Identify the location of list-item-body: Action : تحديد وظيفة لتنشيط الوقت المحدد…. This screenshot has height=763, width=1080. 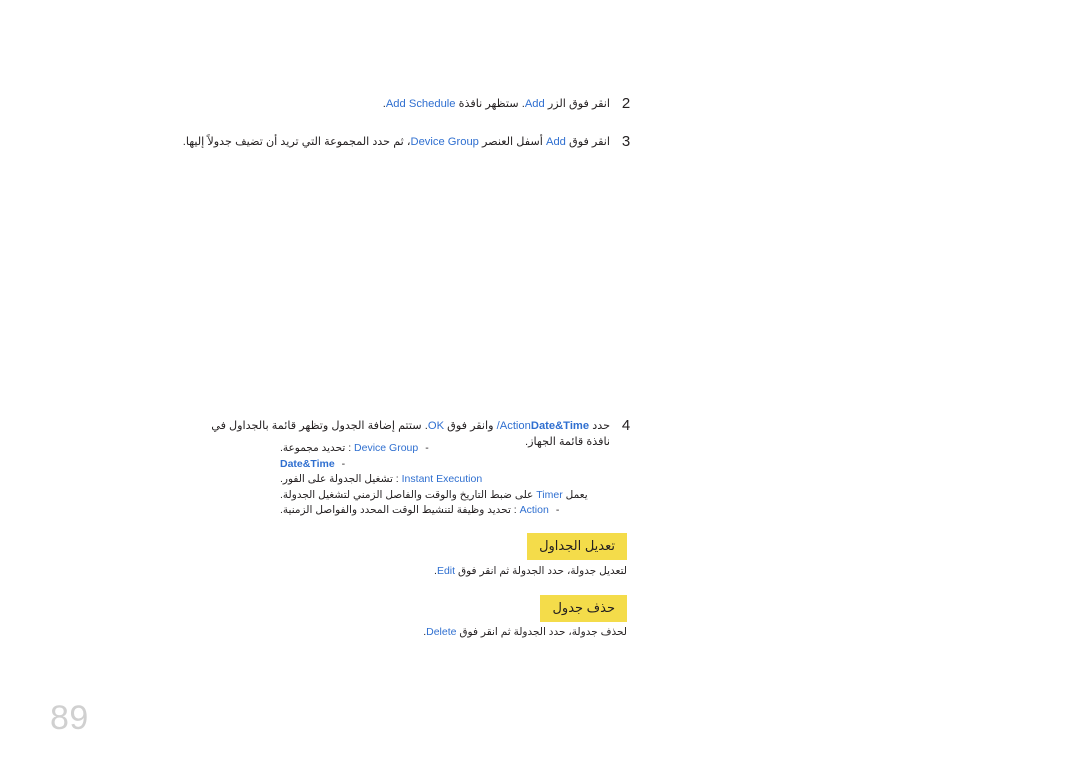
(414, 511).